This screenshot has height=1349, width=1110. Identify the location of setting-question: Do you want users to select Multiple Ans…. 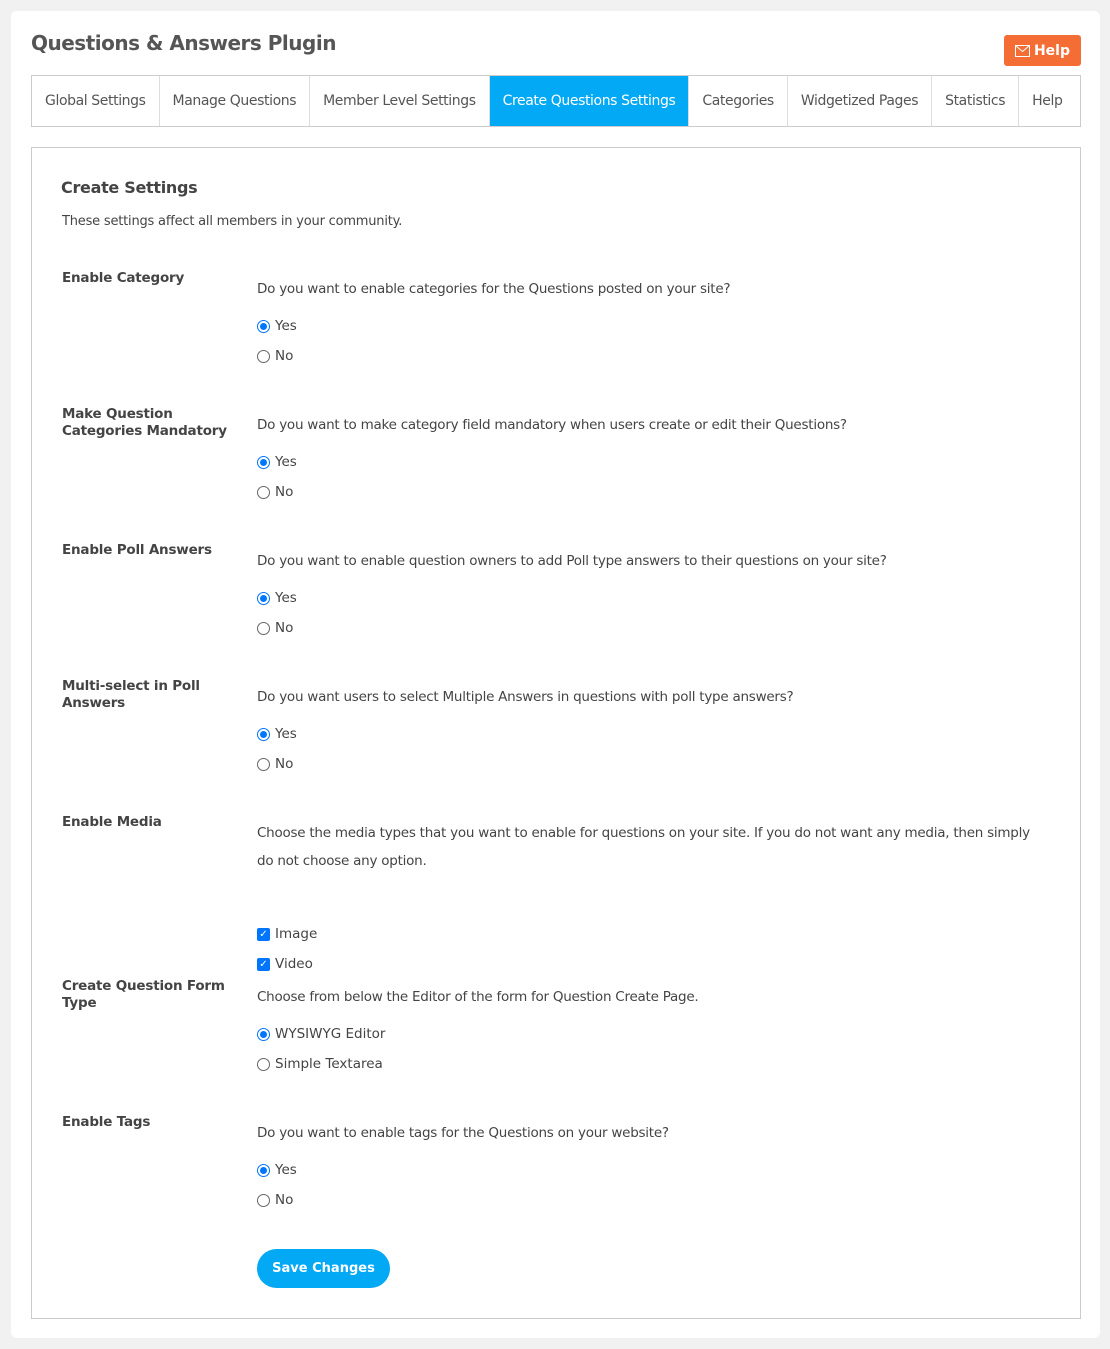
(525, 697).